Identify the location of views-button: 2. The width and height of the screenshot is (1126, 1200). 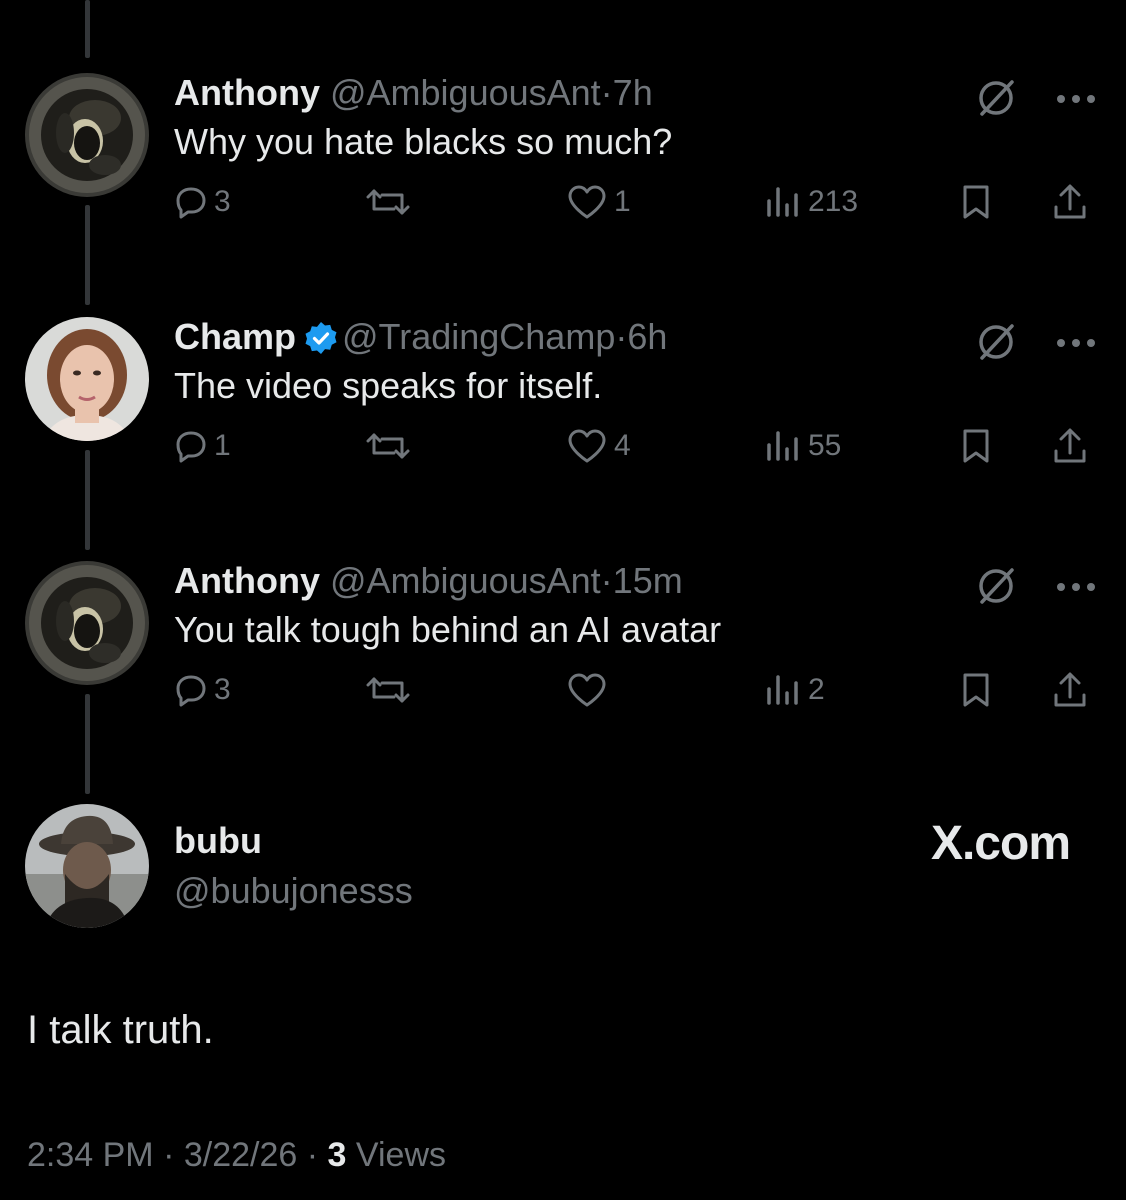
(794, 690).